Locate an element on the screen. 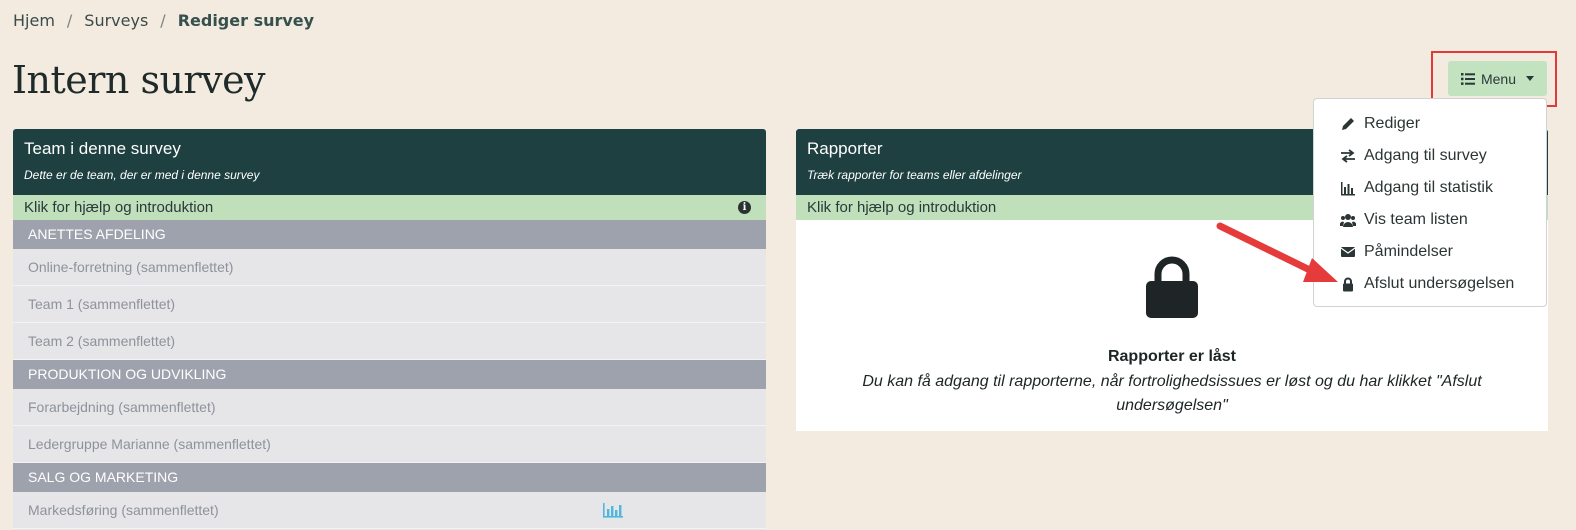  breadcrumb-current: Rediger survey is located at coordinates (246, 20).